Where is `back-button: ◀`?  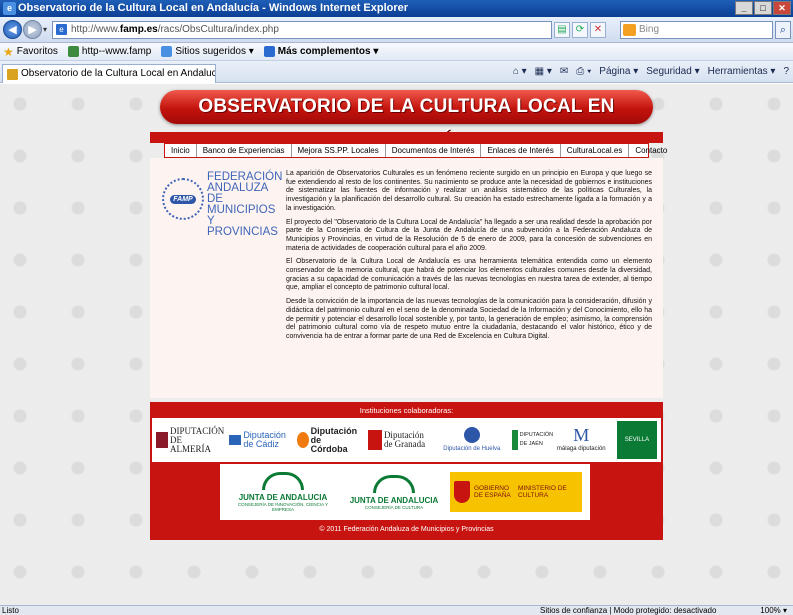 back-button: ◀ is located at coordinates (12, 29).